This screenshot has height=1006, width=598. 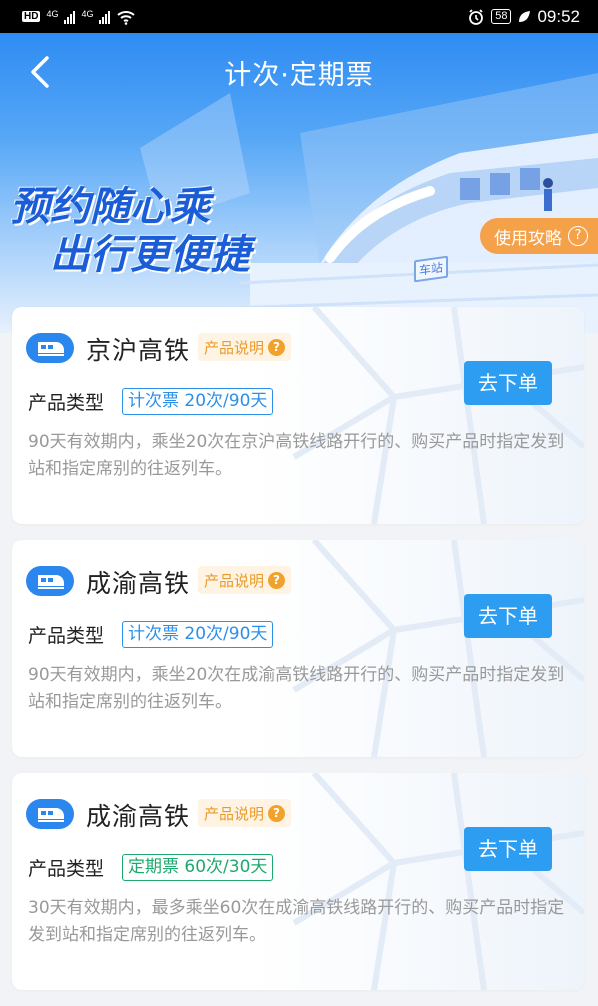 I want to click on clock: 09:52, so click(x=558, y=16).